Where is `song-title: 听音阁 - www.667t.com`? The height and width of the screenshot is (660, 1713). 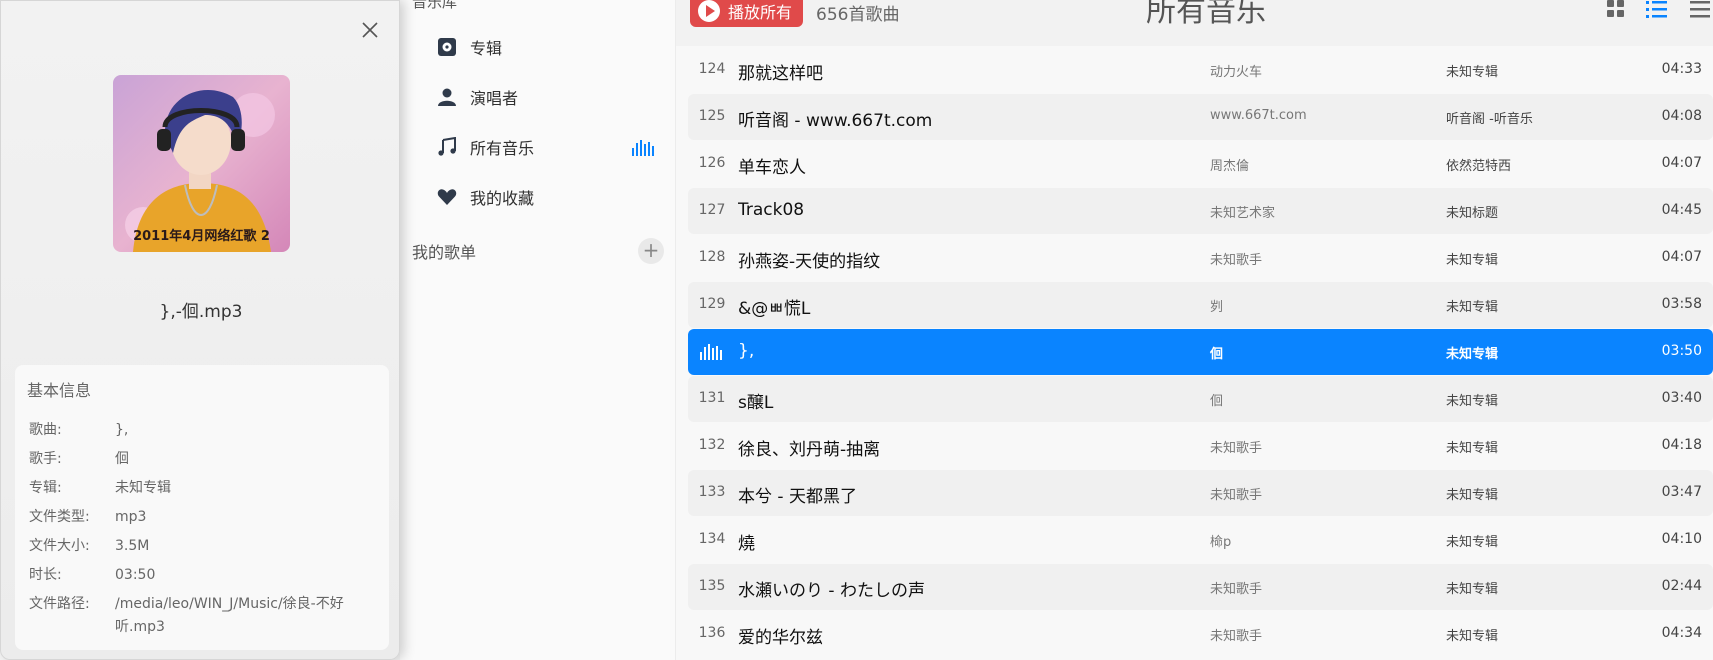 song-title: 听音阁 - www.667t.com is located at coordinates (835, 121).